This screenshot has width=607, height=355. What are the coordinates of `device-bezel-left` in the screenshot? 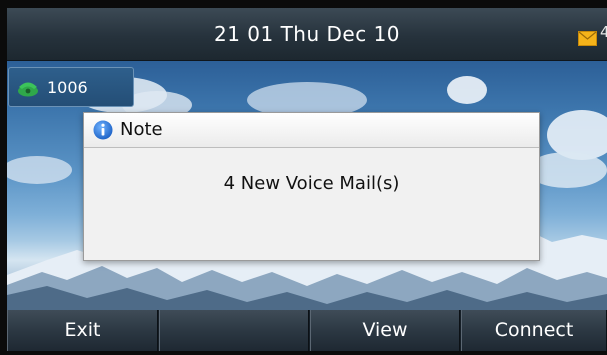 It's located at (3, 177).